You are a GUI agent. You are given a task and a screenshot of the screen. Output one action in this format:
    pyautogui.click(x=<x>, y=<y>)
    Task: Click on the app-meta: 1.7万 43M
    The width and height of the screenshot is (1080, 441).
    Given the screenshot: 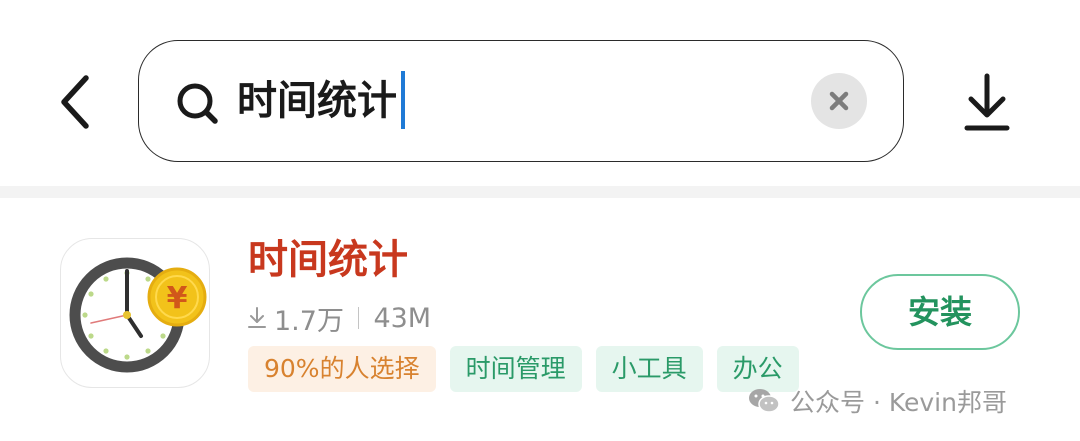 What is the action you would take?
    pyautogui.click(x=338, y=318)
    